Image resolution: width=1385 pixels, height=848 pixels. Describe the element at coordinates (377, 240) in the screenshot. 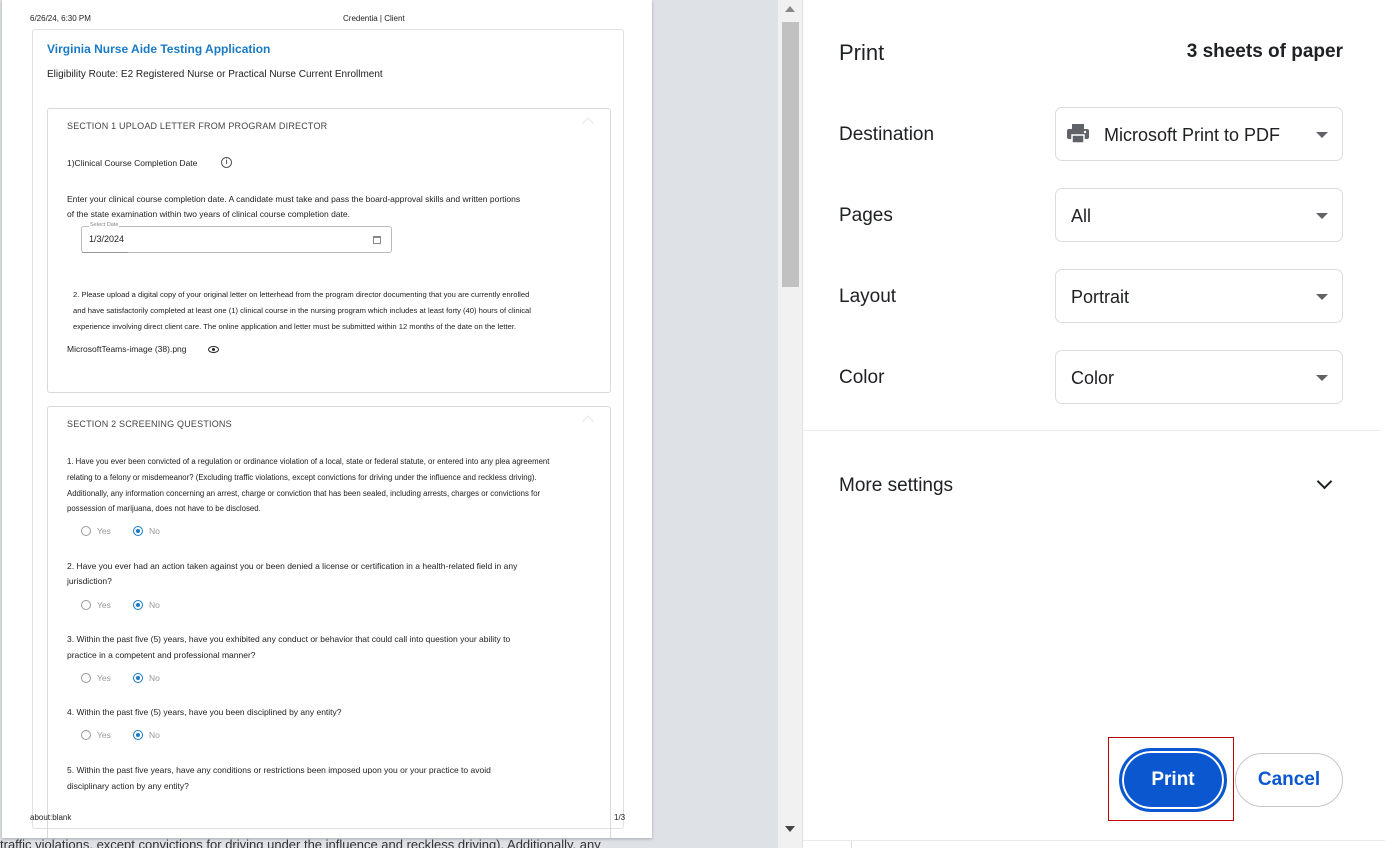

I see `calendar-icon` at that location.